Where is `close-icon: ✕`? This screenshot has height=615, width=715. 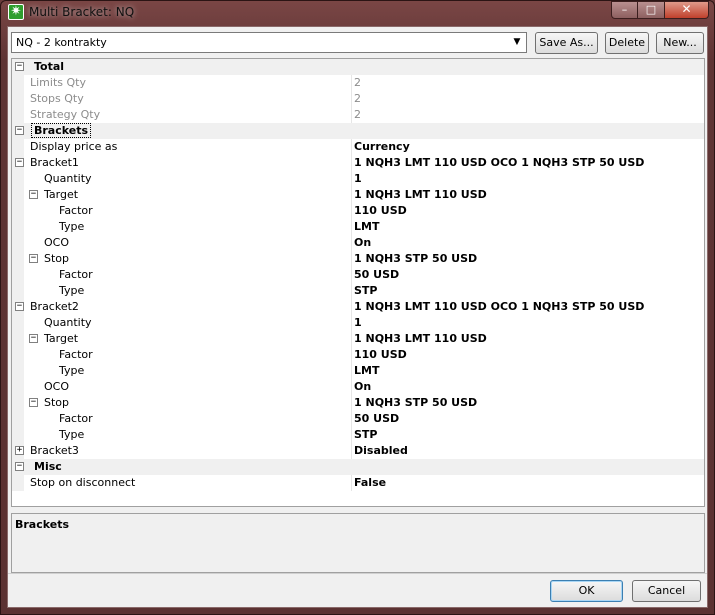
close-icon: ✕ is located at coordinates (687, 10).